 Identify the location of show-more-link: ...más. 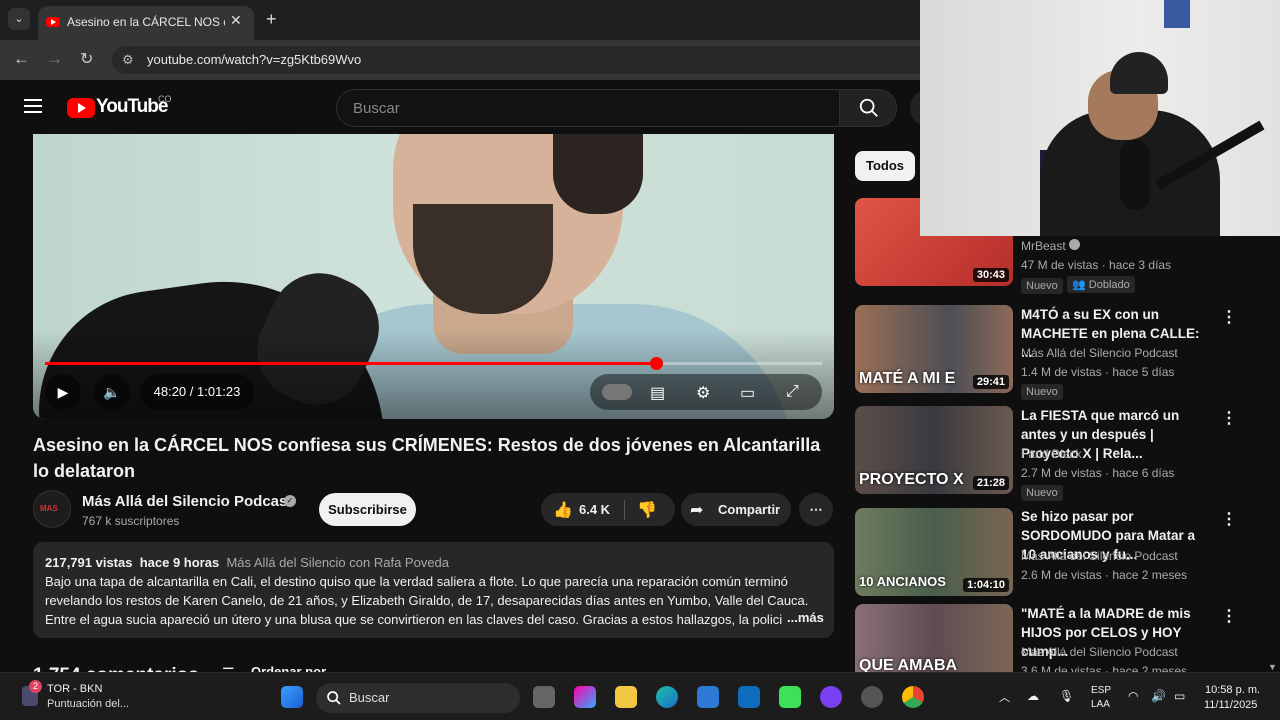
(804, 617).